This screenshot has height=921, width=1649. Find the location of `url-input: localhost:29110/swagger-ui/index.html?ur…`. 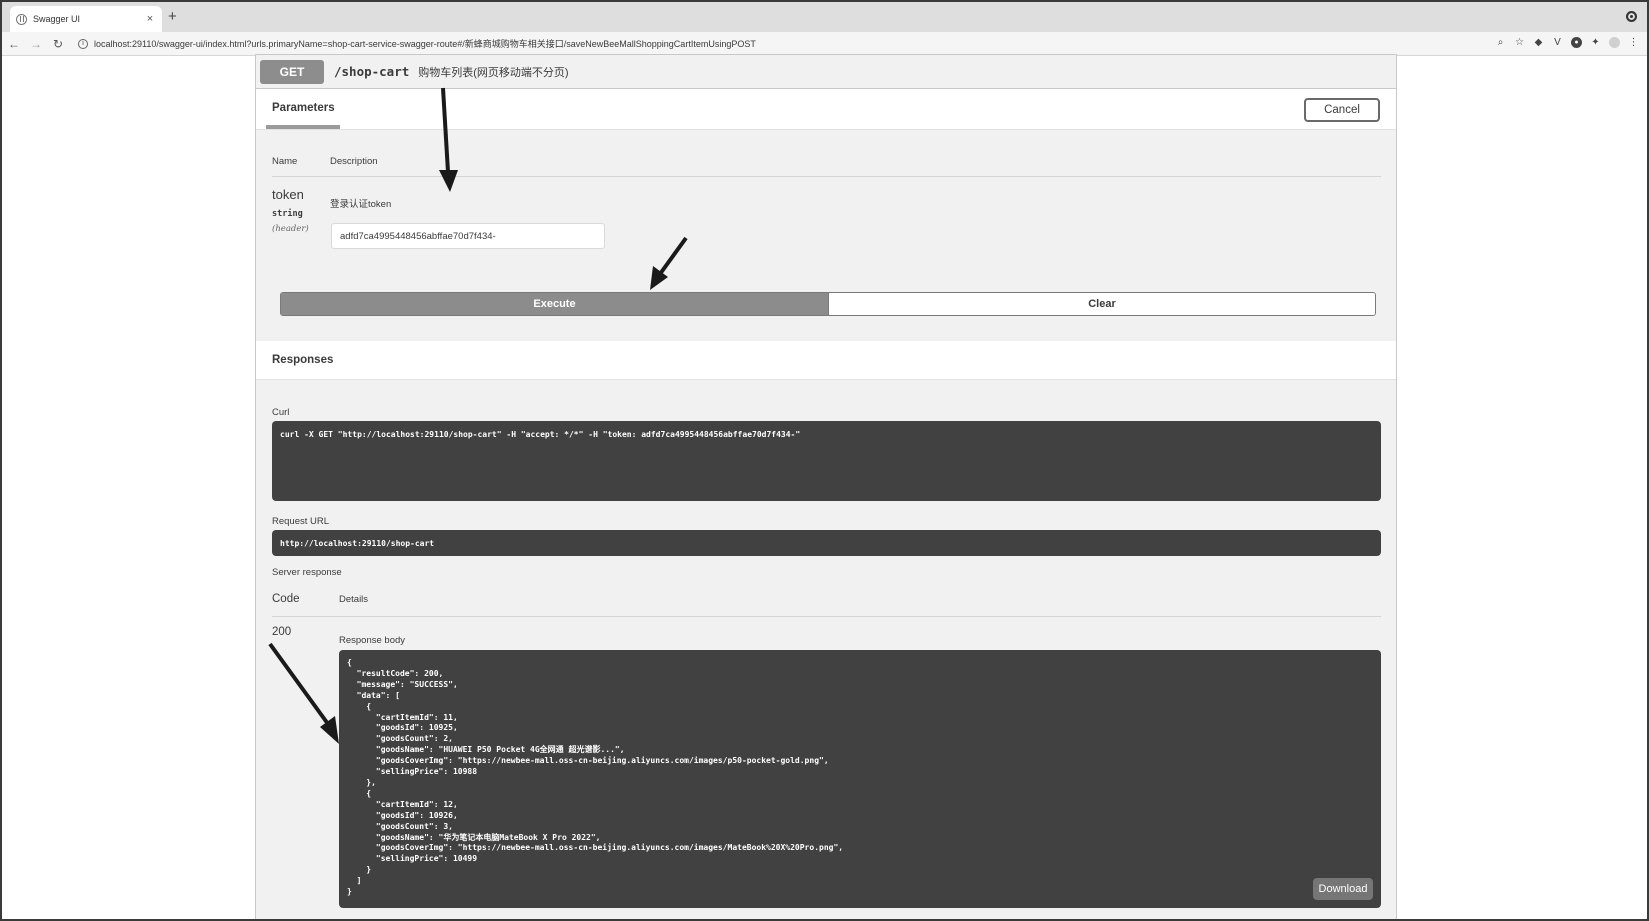

url-input: localhost:29110/swagger-ui/index.html?ur… is located at coordinates (425, 43).